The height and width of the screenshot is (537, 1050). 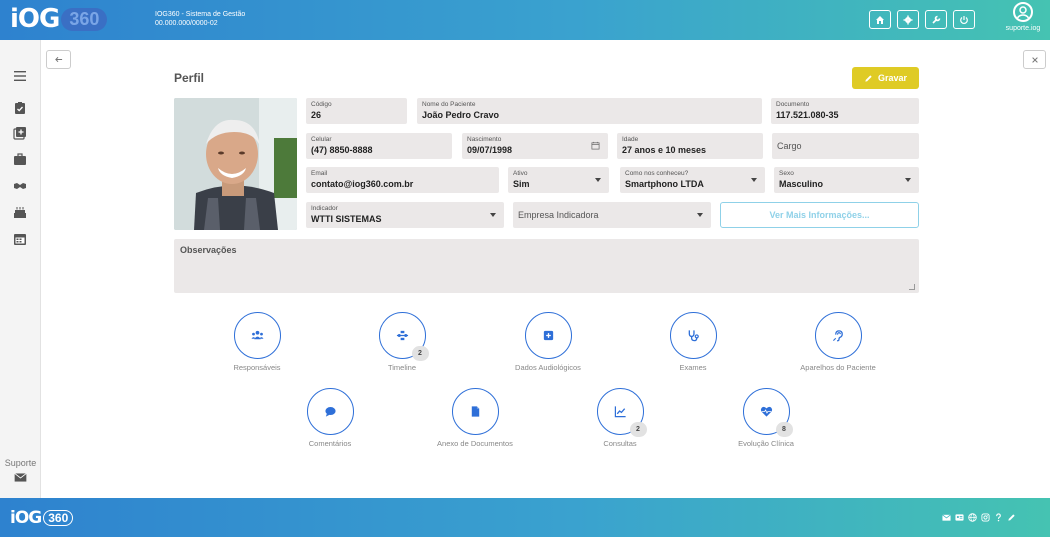 What do you see at coordinates (766, 411) in the screenshot?
I see `heartbeat-icon` at bounding box center [766, 411].